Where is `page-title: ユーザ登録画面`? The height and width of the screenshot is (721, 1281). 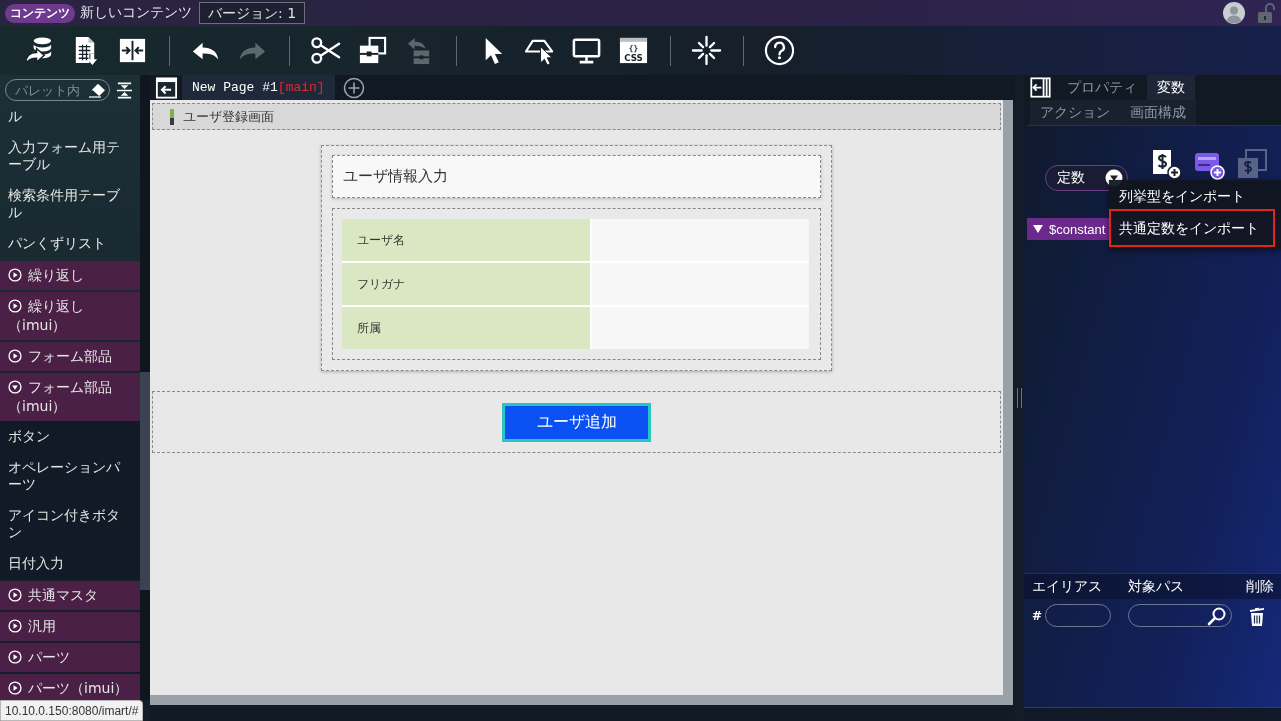
page-title: ユーザ登録画面 is located at coordinates (228, 116).